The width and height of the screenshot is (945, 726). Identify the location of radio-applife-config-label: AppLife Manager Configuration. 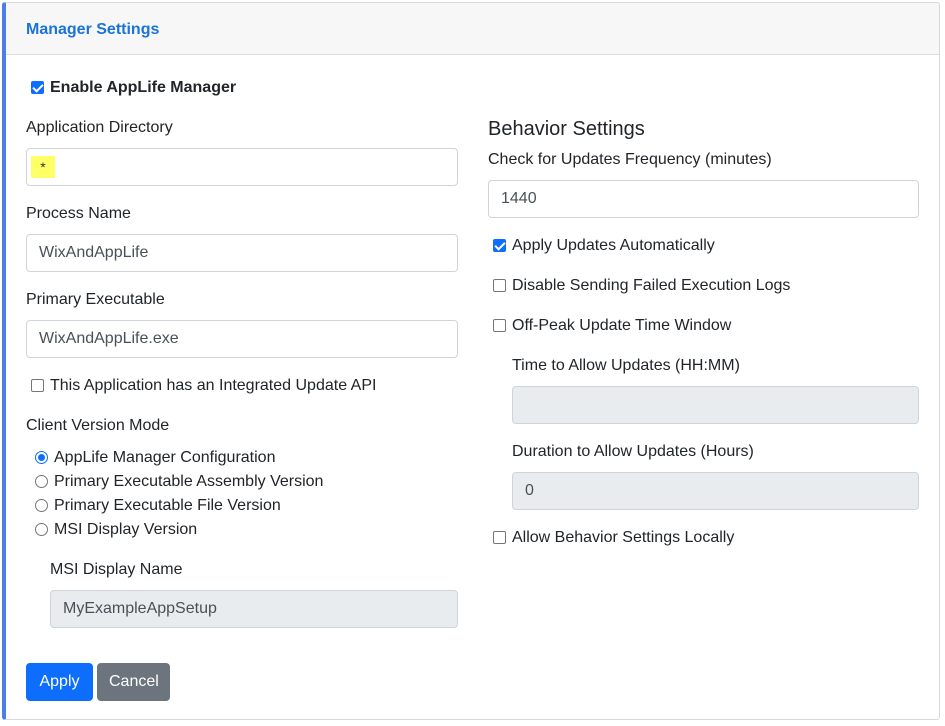
(165, 457).